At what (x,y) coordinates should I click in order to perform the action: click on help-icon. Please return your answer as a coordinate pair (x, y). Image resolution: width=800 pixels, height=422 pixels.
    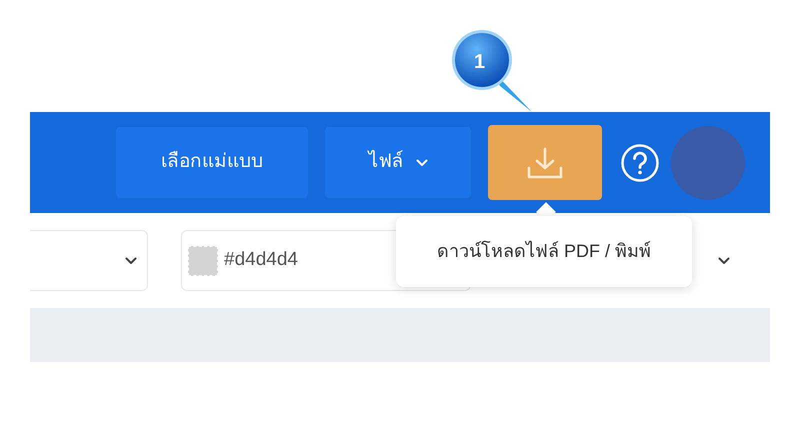
    Looking at the image, I should click on (640, 162).